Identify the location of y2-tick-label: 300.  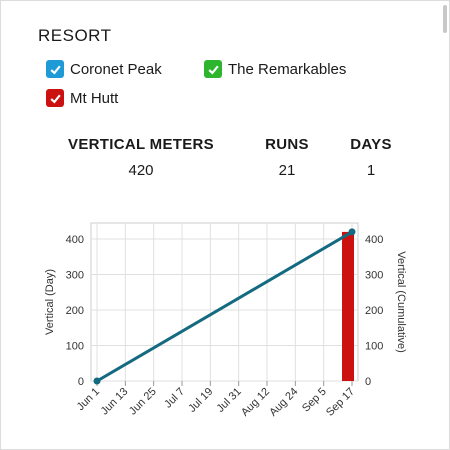
(374, 276).